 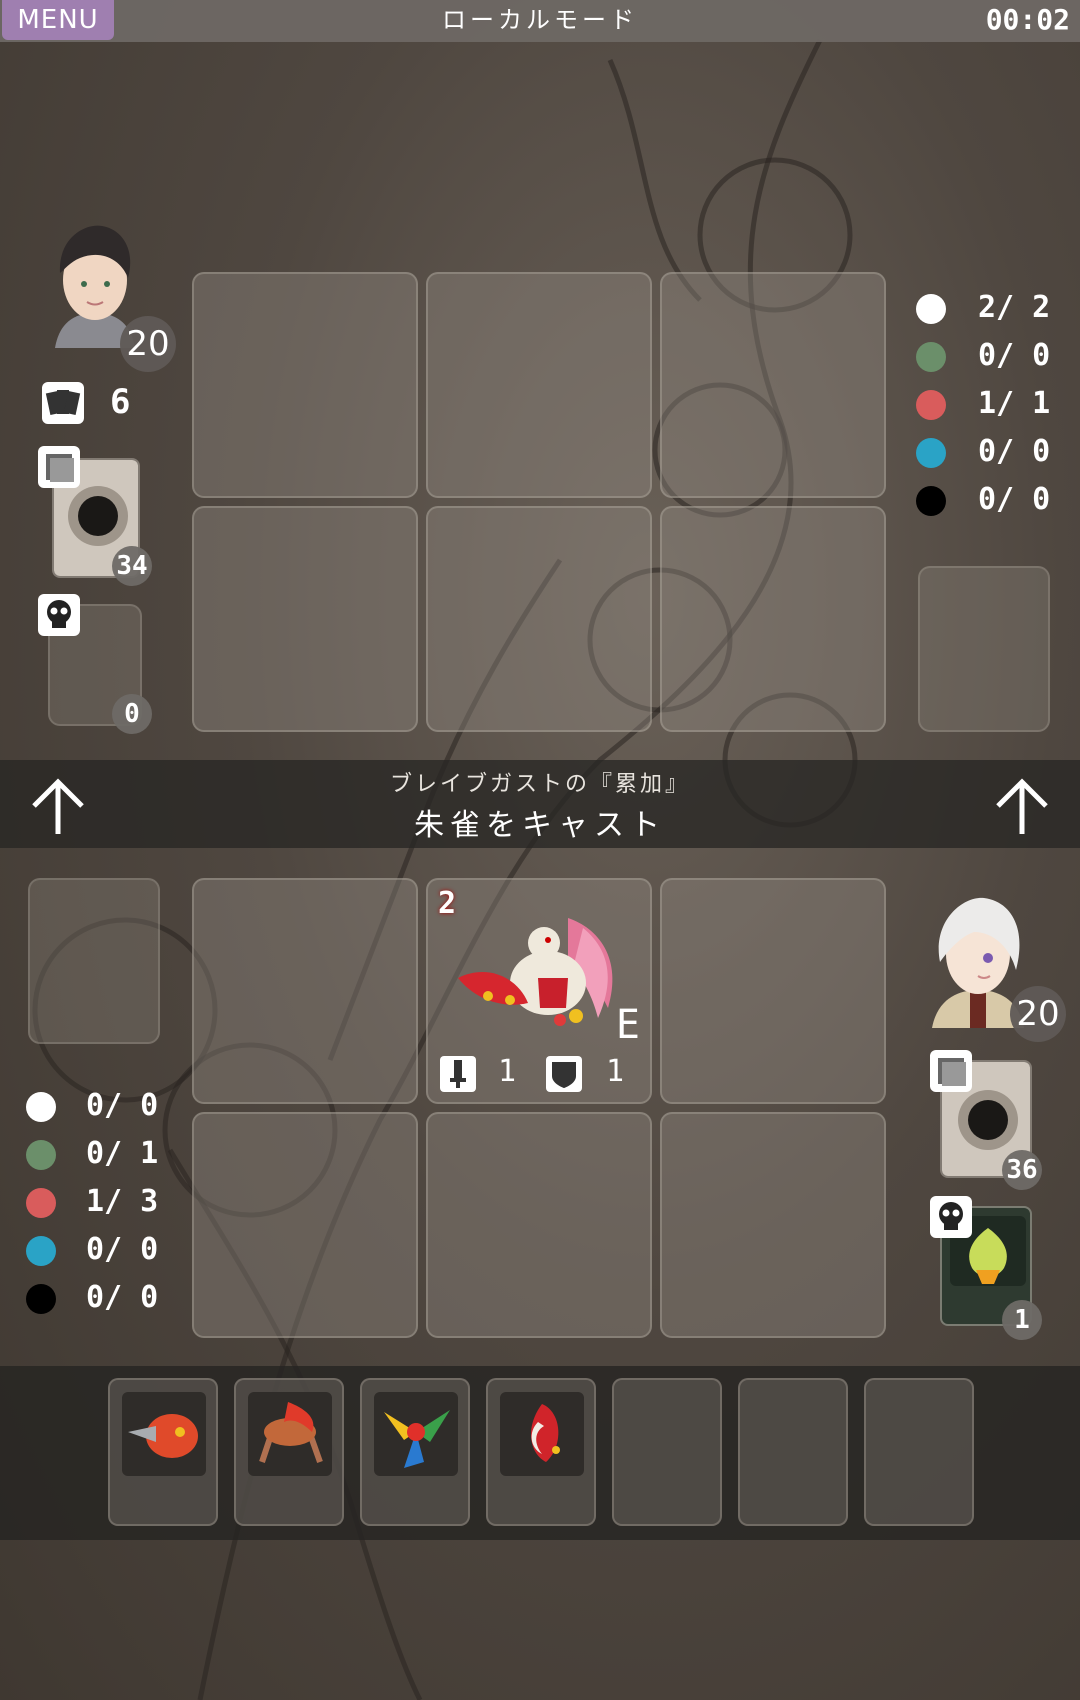 What do you see at coordinates (1038, 1014) in the screenshot?
I see `player-life: 20` at bounding box center [1038, 1014].